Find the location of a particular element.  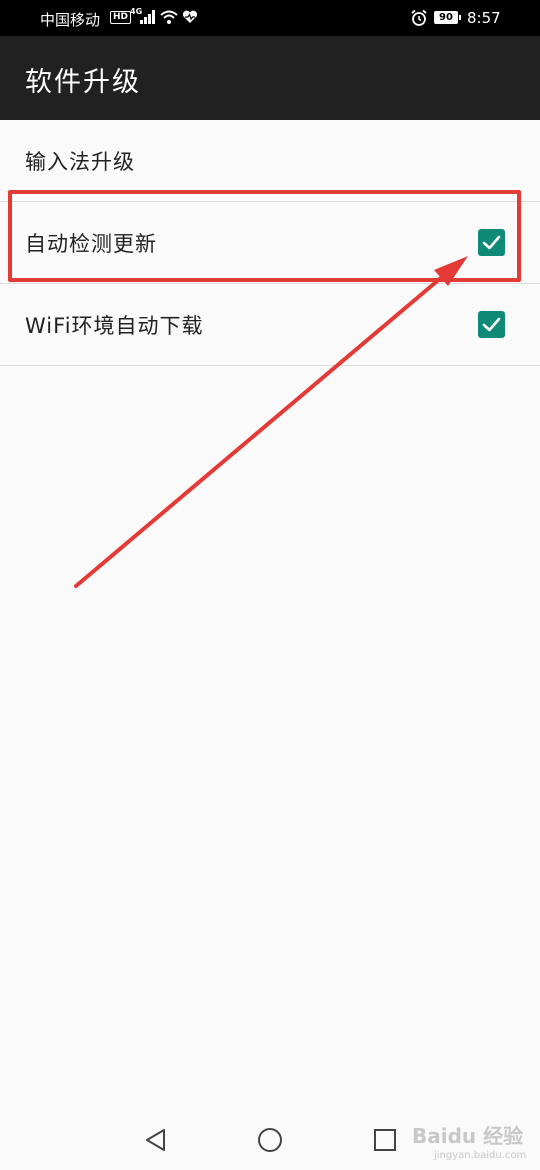

back-icon is located at coordinates (156, 1140).